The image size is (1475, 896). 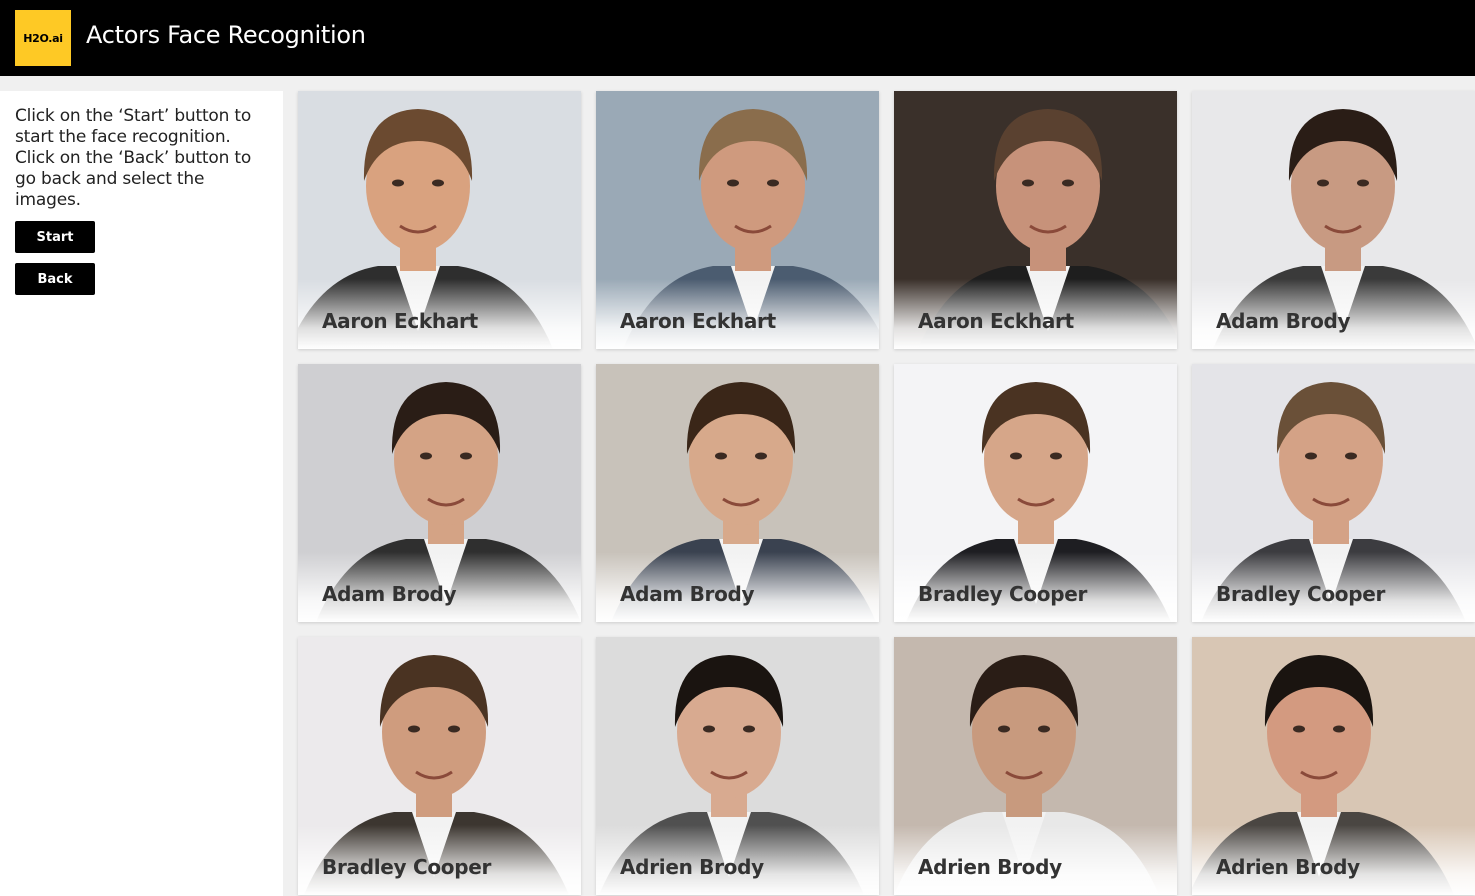 What do you see at coordinates (737, 38) in the screenshot?
I see `app-header: H2O.ai Actors Face Recognition` at bounding box center [737, 38].